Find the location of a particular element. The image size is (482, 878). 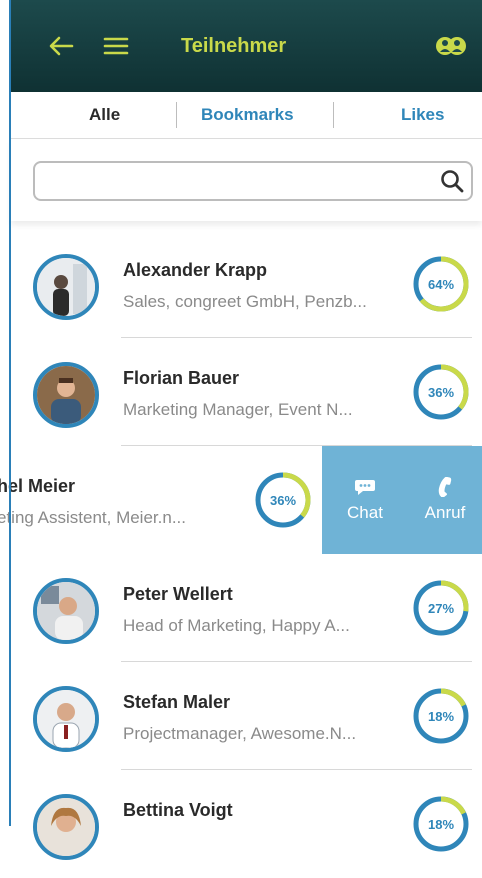

search-box is located at coordinates (253, 181).